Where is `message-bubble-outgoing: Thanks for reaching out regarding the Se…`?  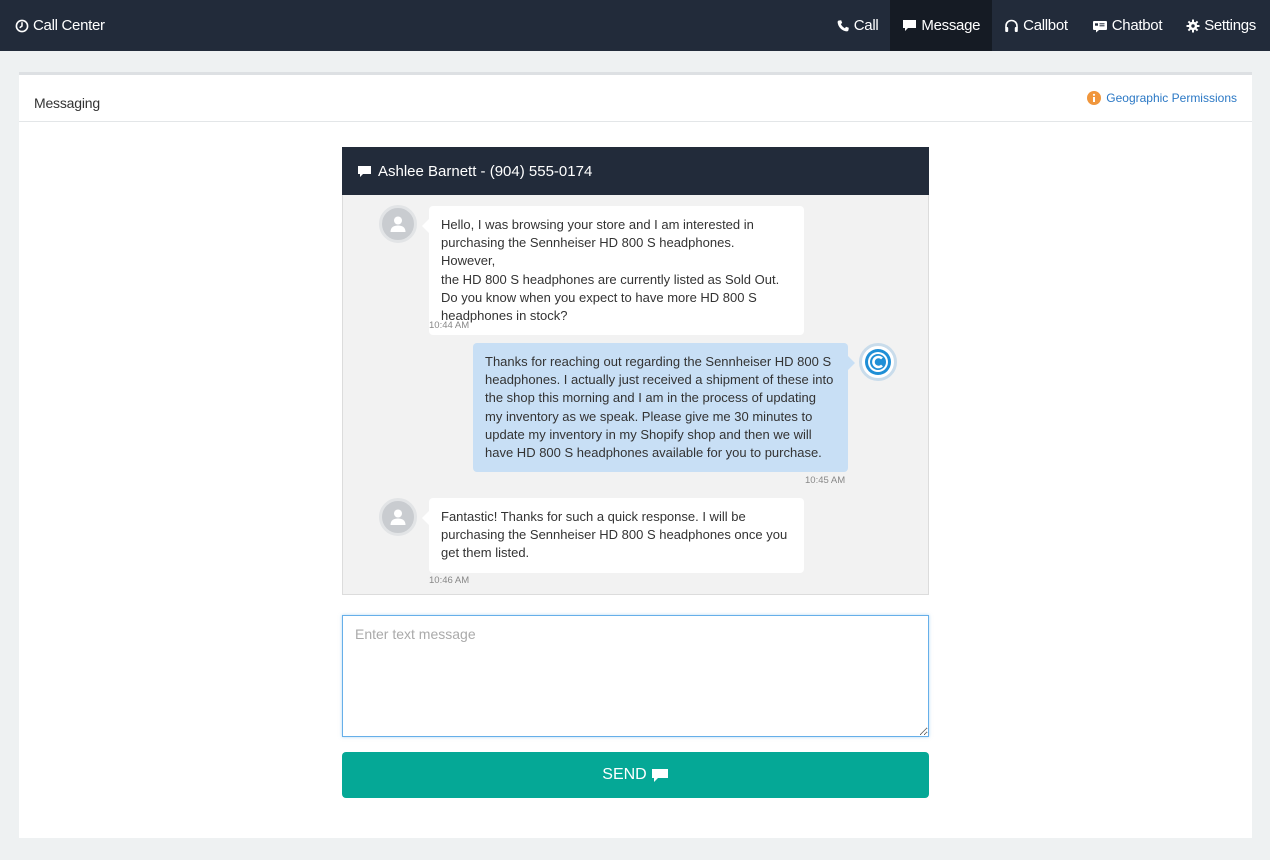
message-bubble-outgoing: Thanks for reaching out regarding the Se… is located at coordinates (664, 408).